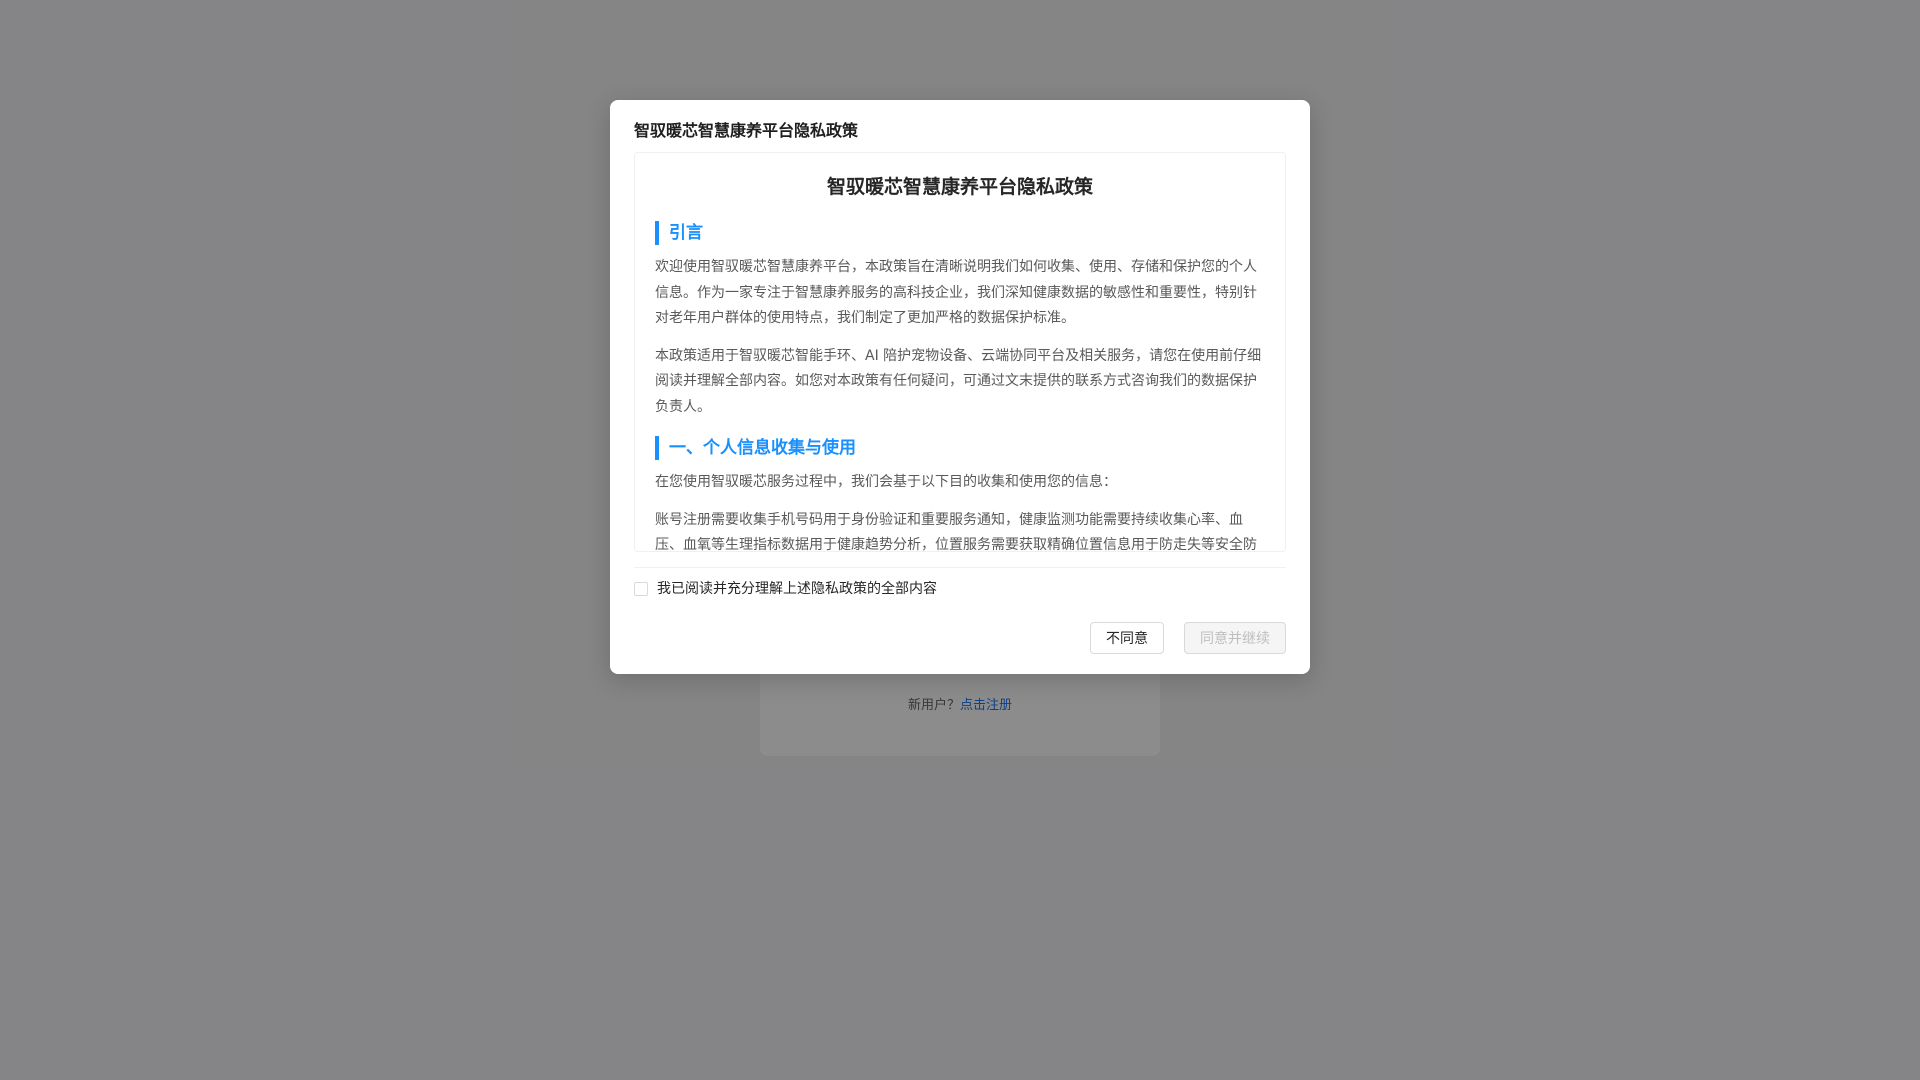 This screenshot has height=1080, width=1920. I want to click on agree-checkbox-row: 我已阅读并充分理解上述隐私政策的全部内容, so click(785, 589).